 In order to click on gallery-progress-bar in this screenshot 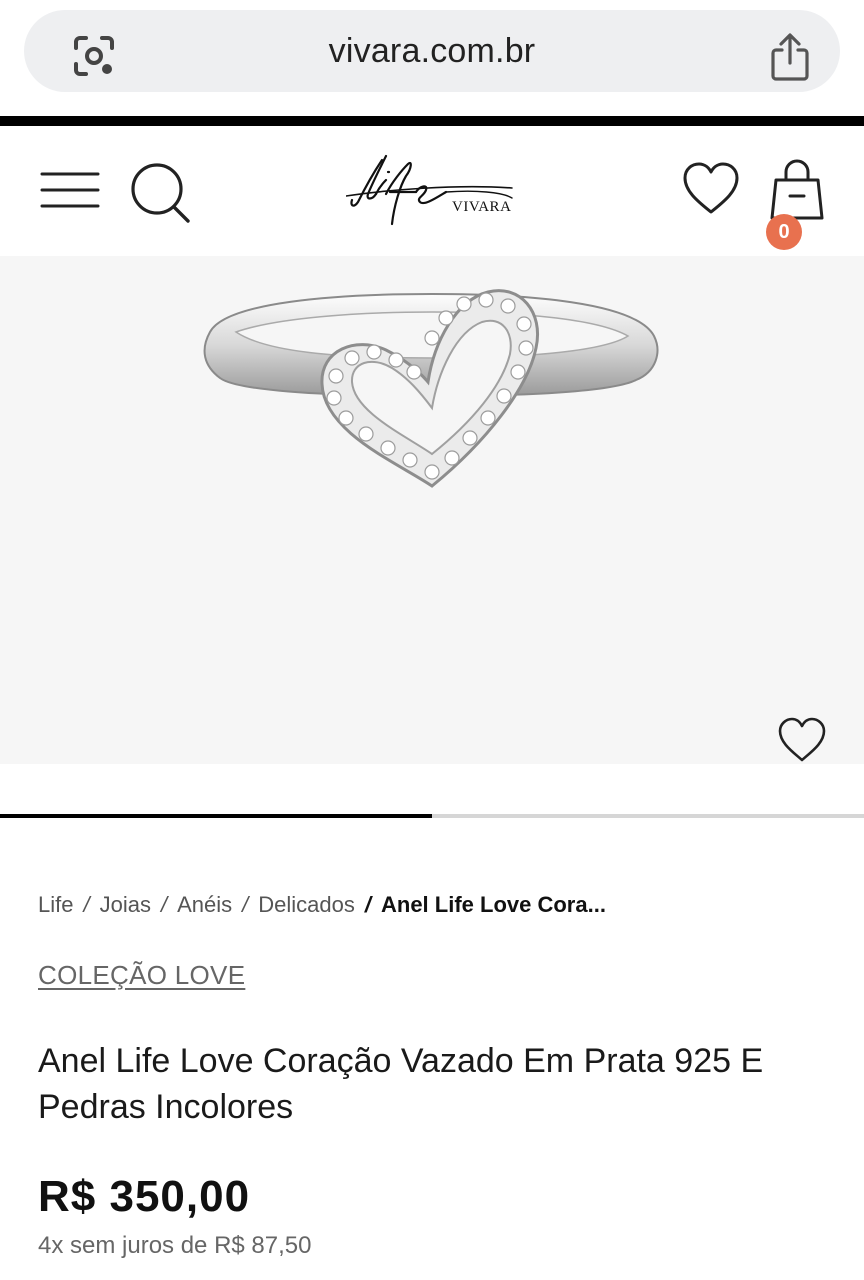, I will do `click(432, 816)`.